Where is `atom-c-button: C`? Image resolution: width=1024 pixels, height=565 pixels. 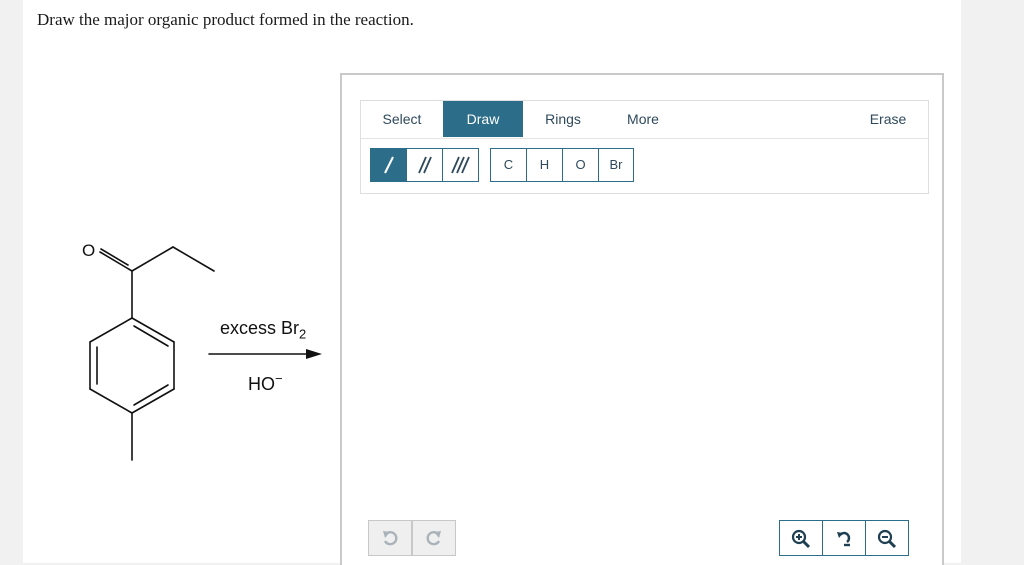 atom-c-button: C is located at coordinates (508, 165).